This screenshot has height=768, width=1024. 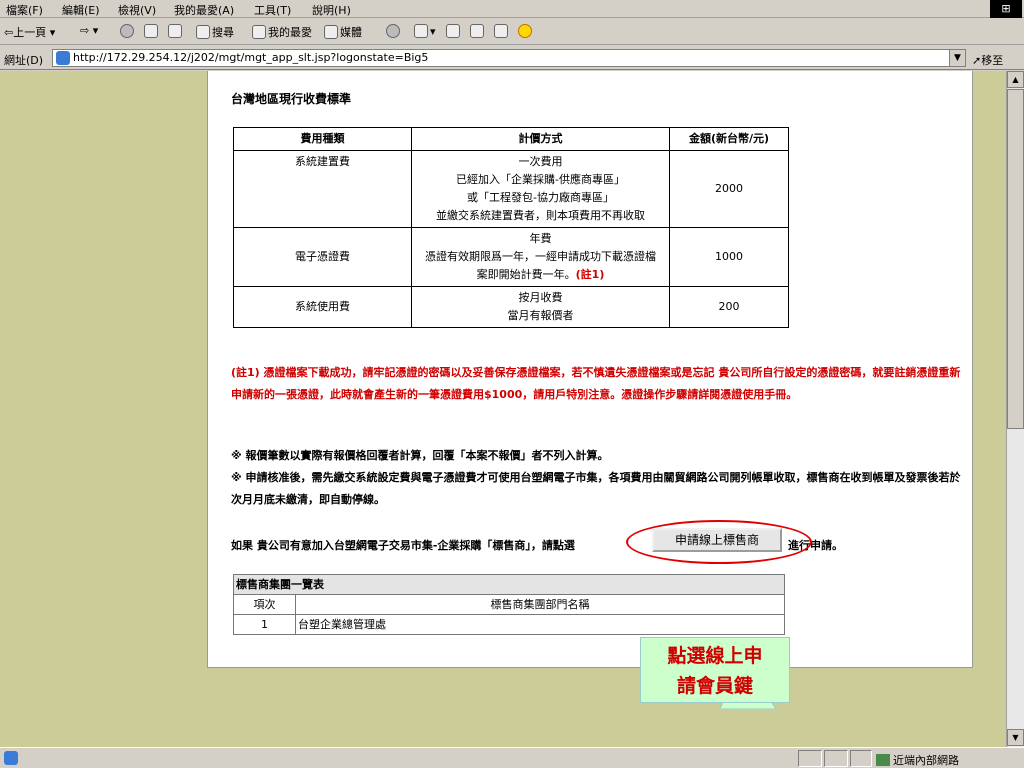 I want to click on scroll-up-icon: ▲, so click(x=1015, y=79).